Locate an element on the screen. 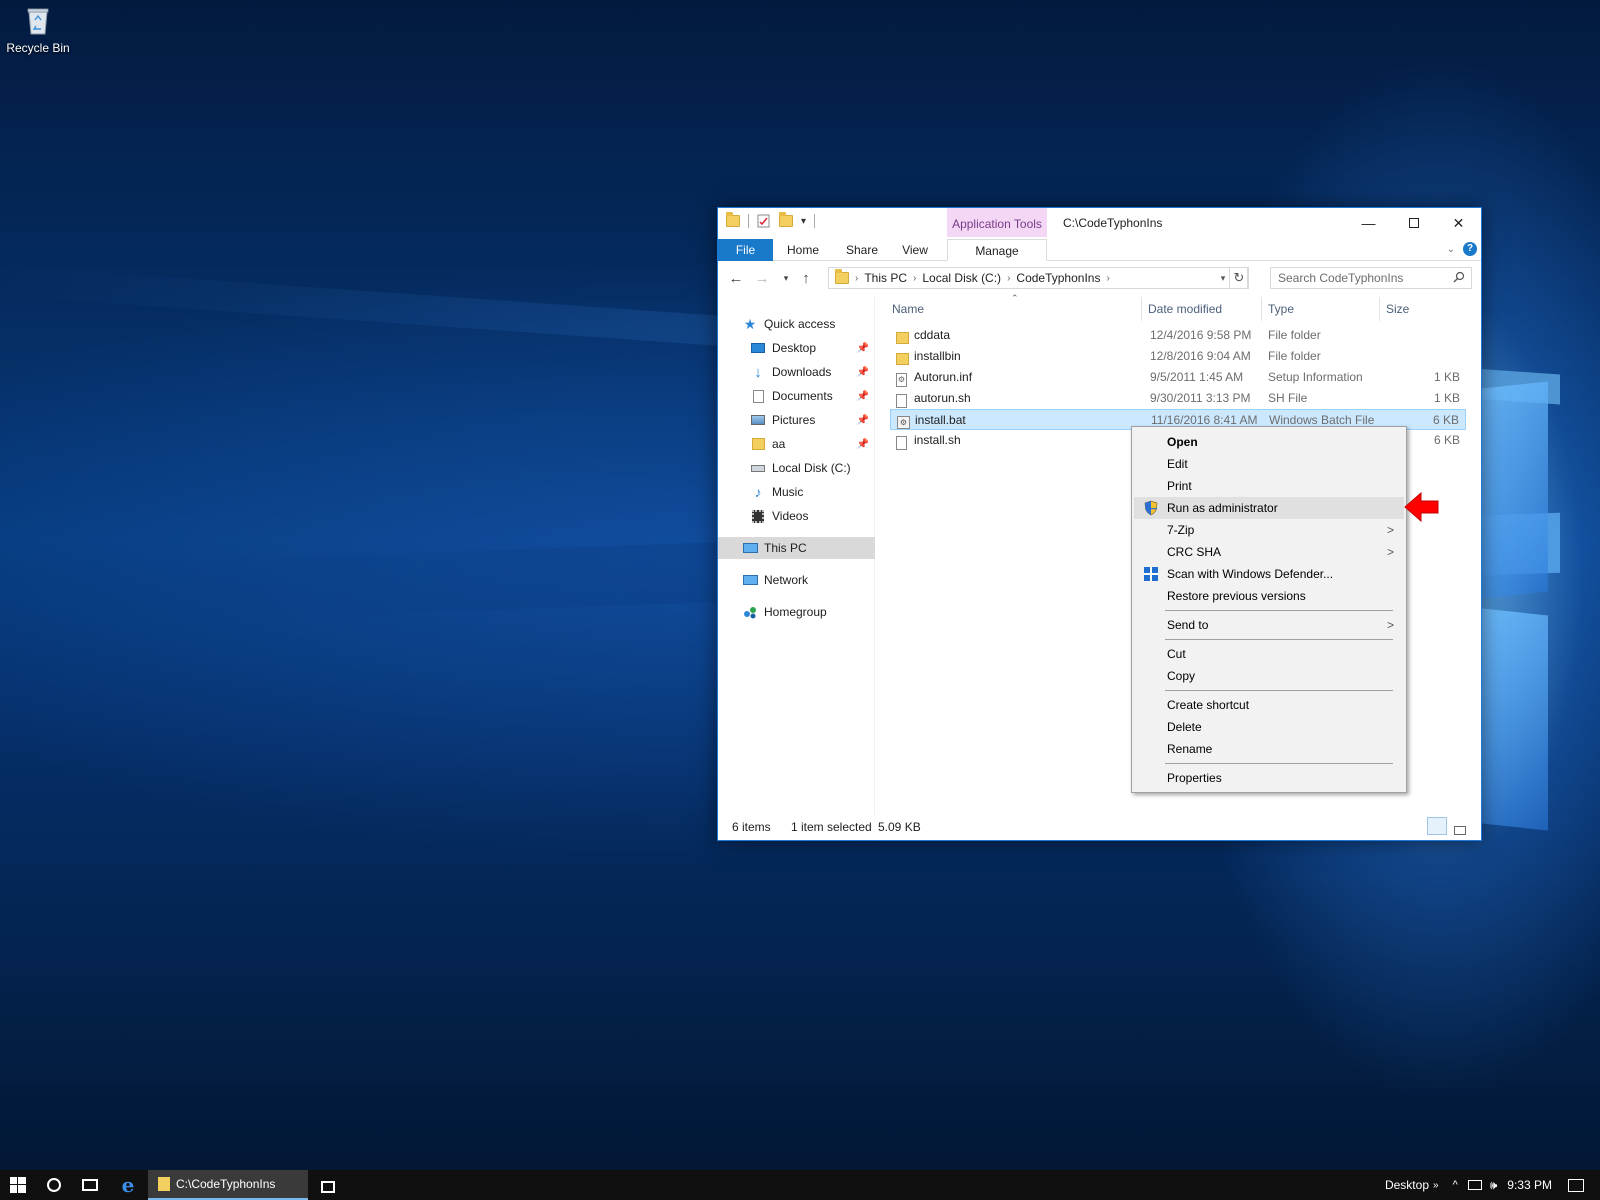  store-button is located at coordinates (328, 1185).